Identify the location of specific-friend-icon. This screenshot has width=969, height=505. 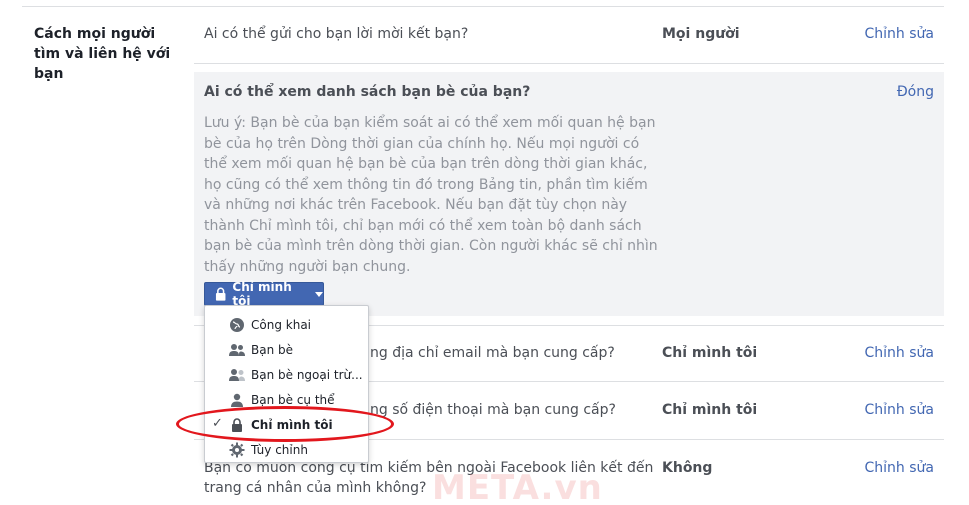
(237, 400).